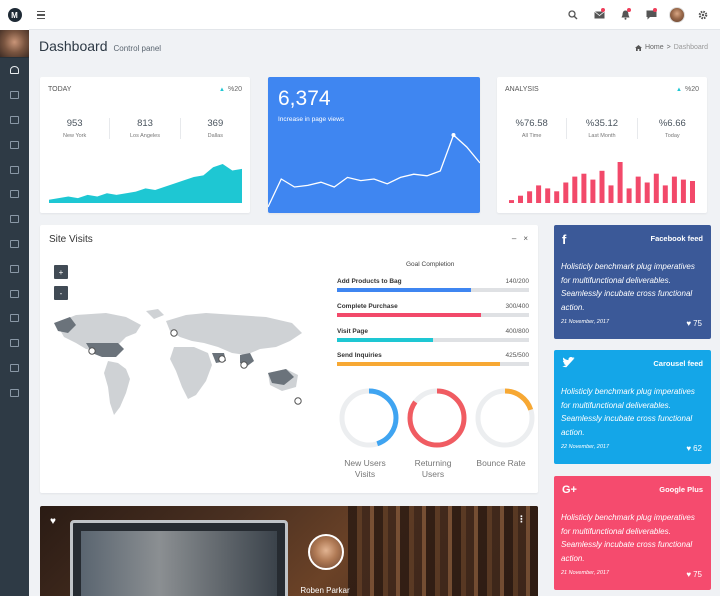 Image resolution: width=720 pixels, height=596 pixels. Describe the element at coordinates (137, 48) in the screenshot. I see `page-subtitle: Control panel` at that location.